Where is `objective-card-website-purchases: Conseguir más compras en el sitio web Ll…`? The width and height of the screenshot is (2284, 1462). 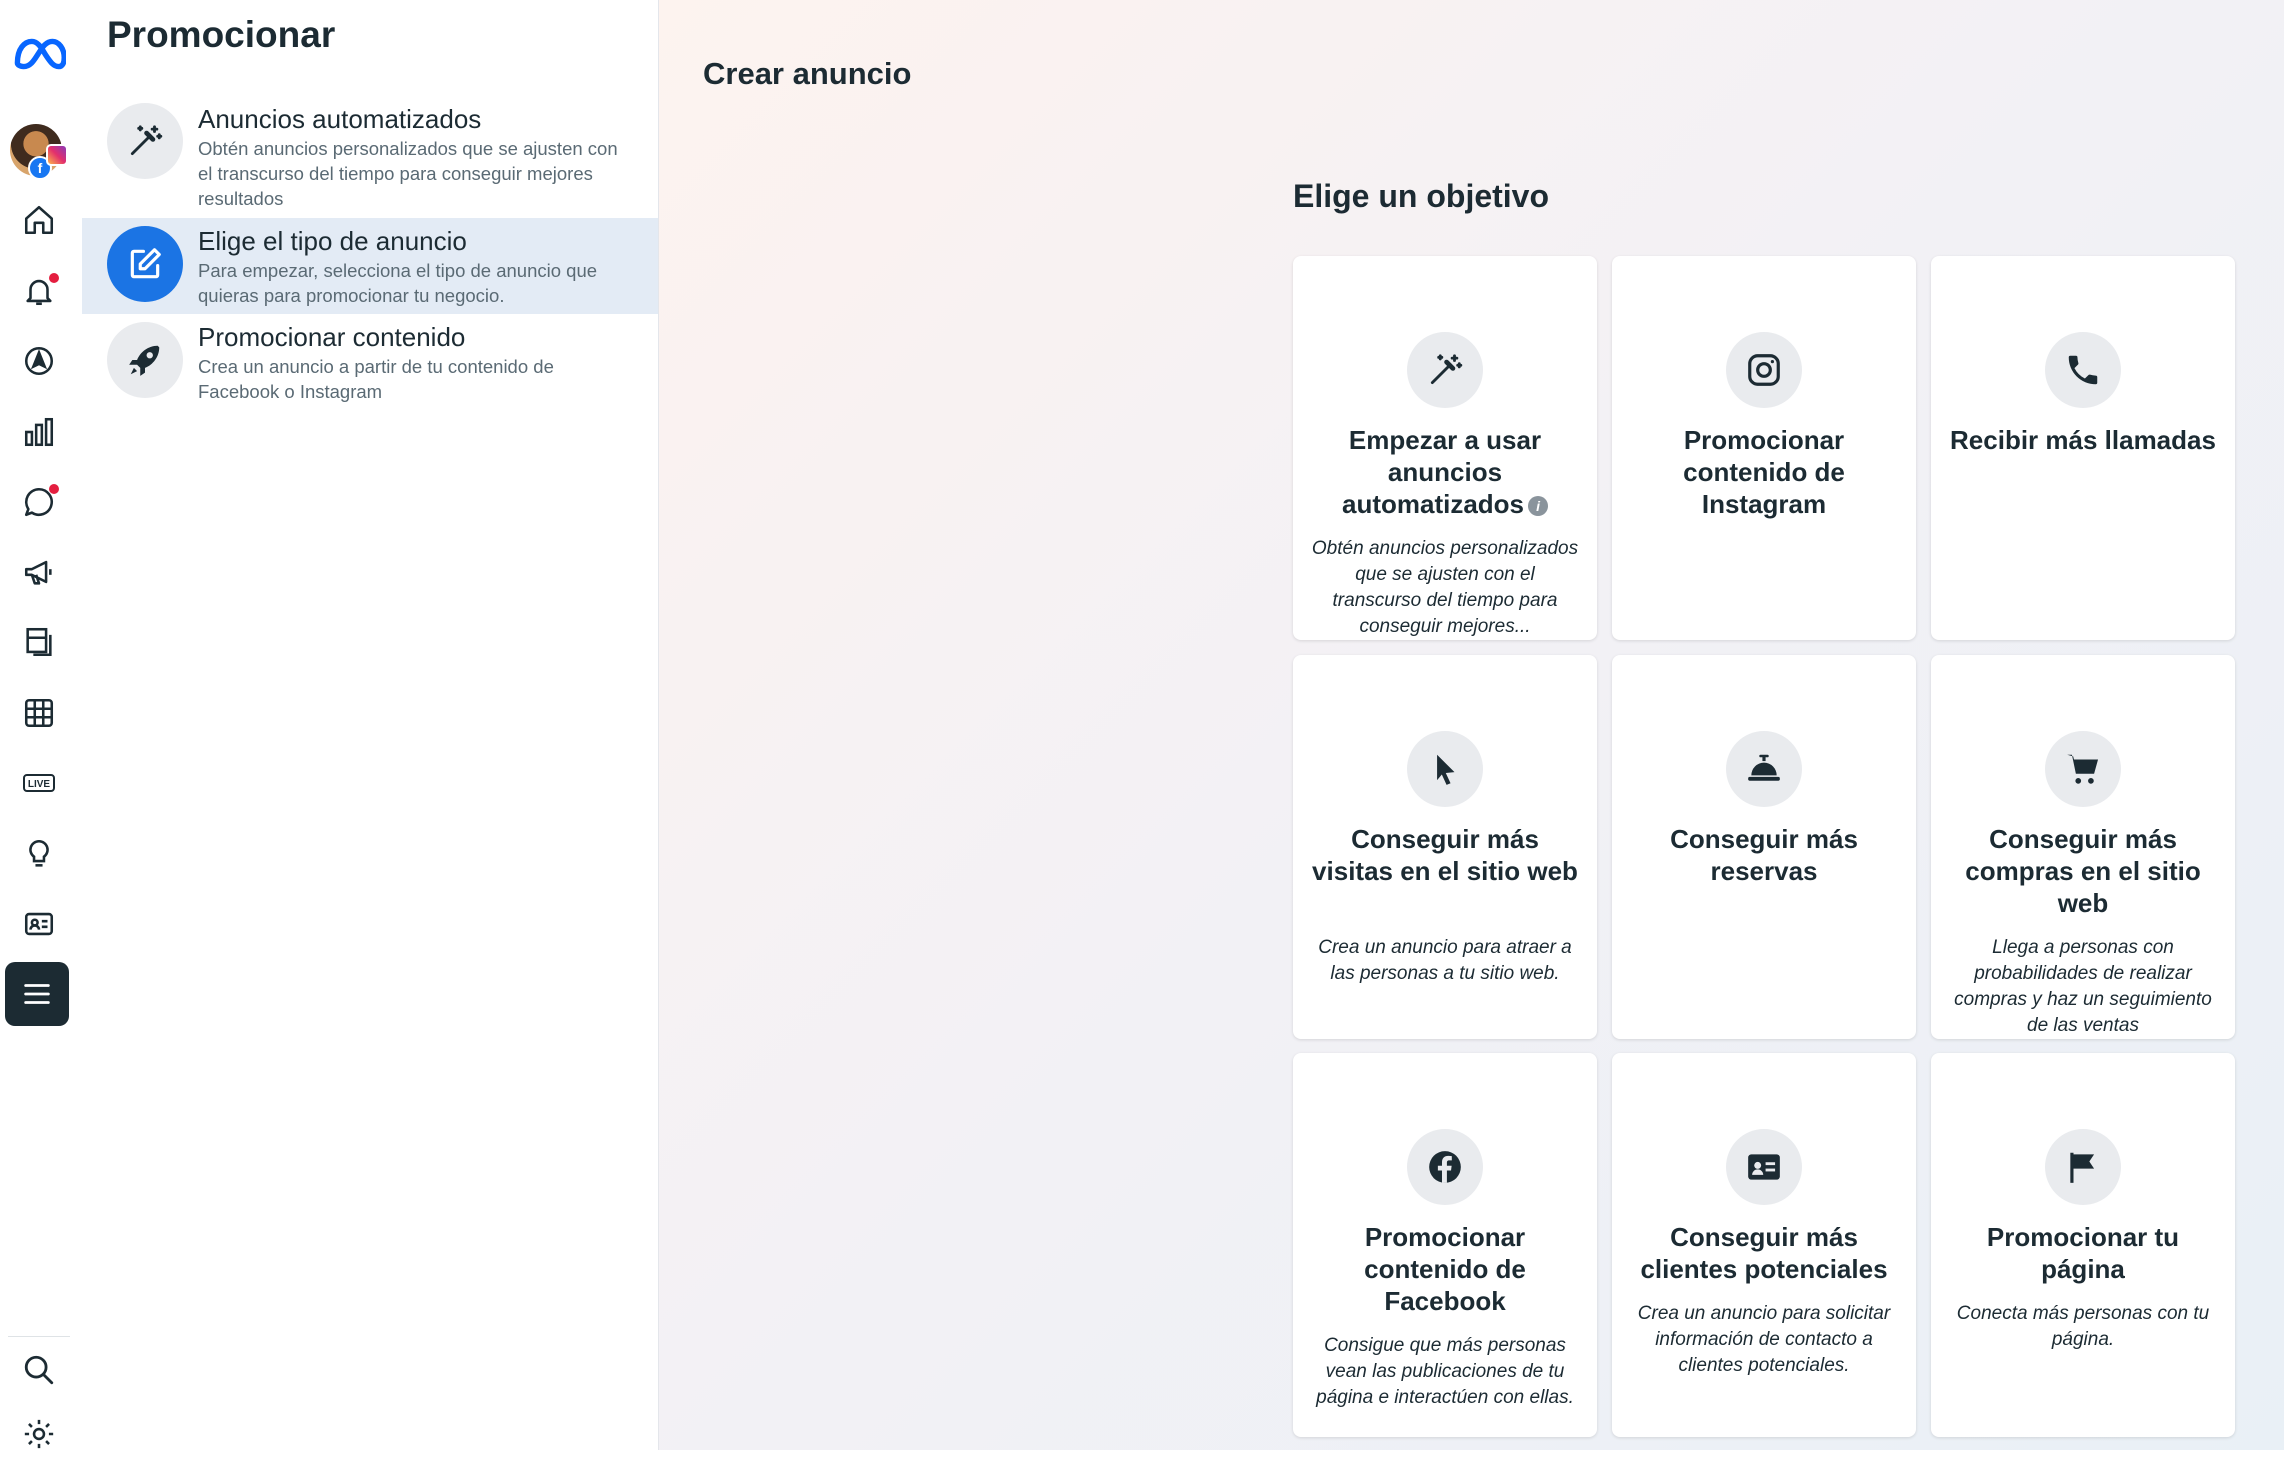
objective-card-website-purchases: Conseguir más compras en el sitio web Ll… is located at coordinates (2083, 847).